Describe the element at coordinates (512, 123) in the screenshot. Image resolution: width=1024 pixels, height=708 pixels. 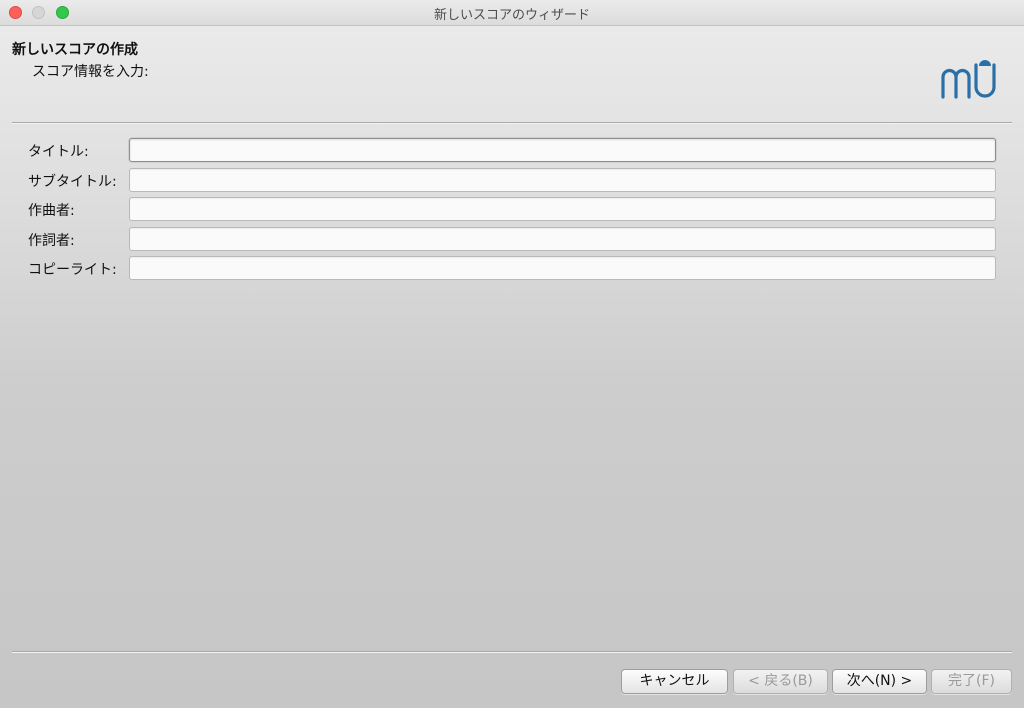
I see `header-separator` at that location.